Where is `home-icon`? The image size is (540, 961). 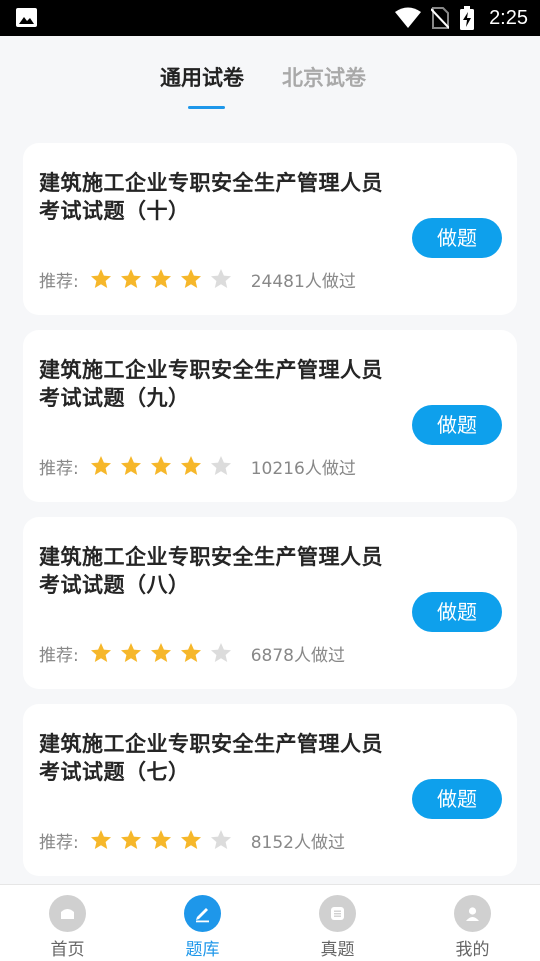
home-icon is located at coordinates (67, 913).